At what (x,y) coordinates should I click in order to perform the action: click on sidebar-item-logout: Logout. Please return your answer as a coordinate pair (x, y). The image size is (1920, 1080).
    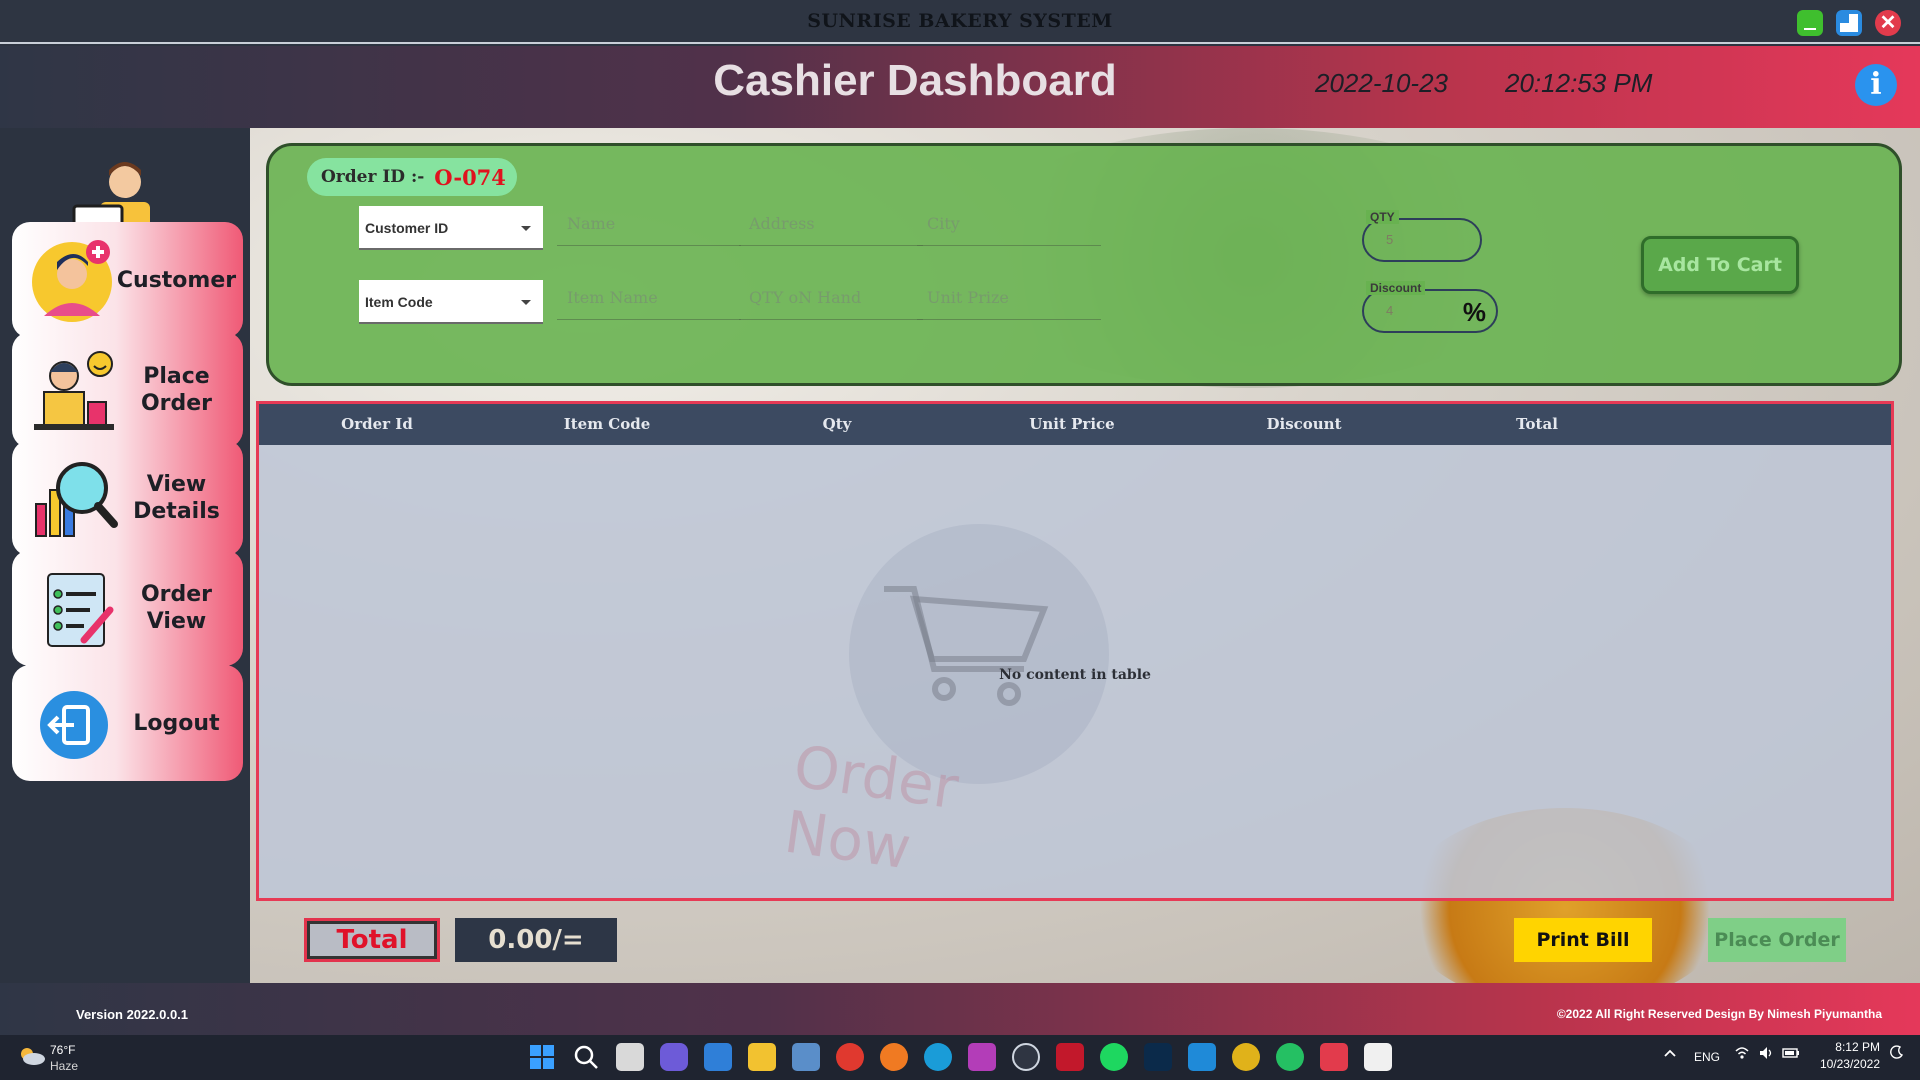
    Looking at the image, I should click on (127, 723).